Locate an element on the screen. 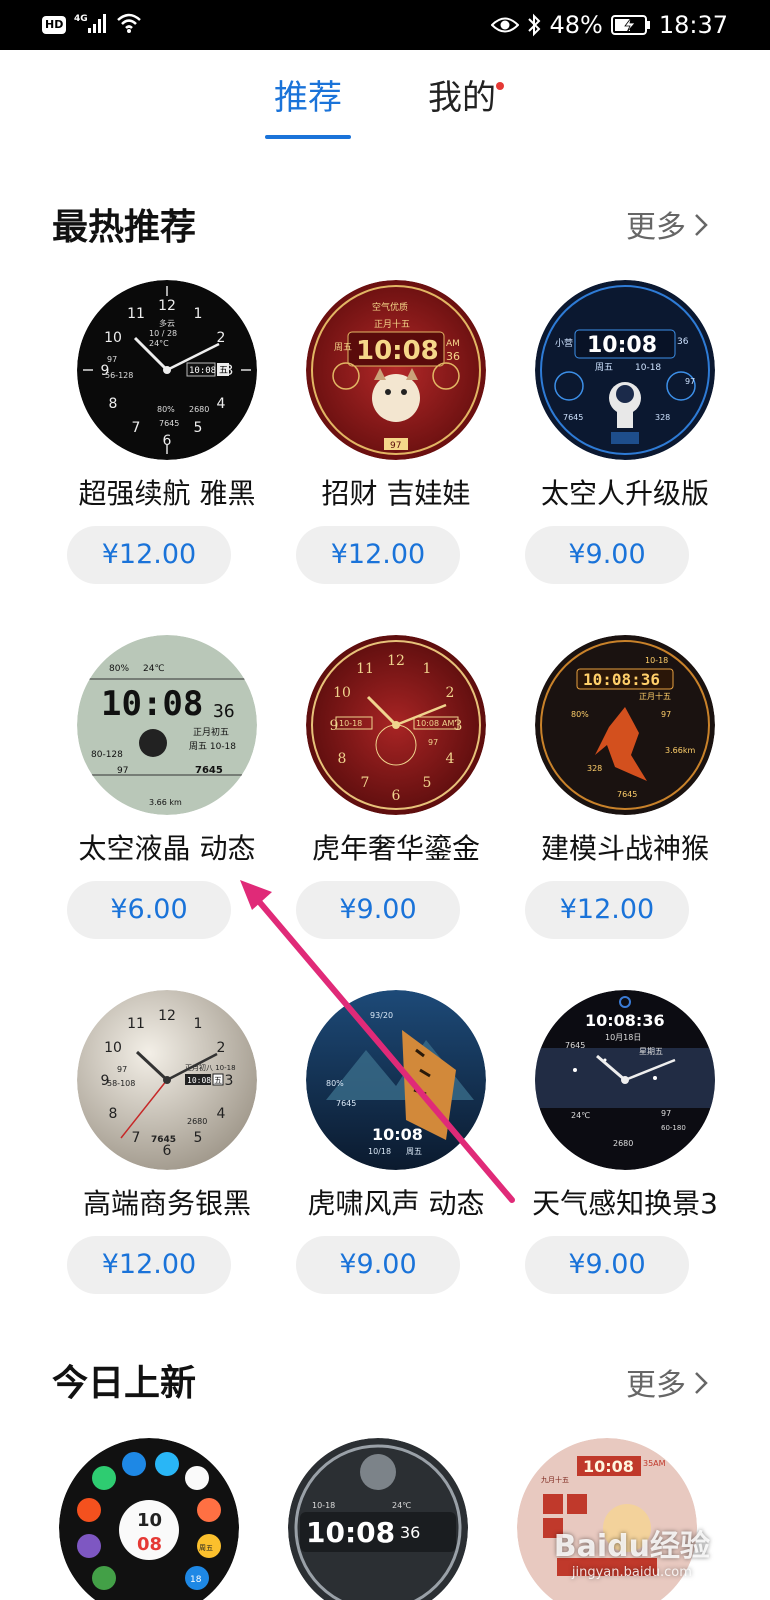  clock: 18:37 is located at coordinates (693, 25).